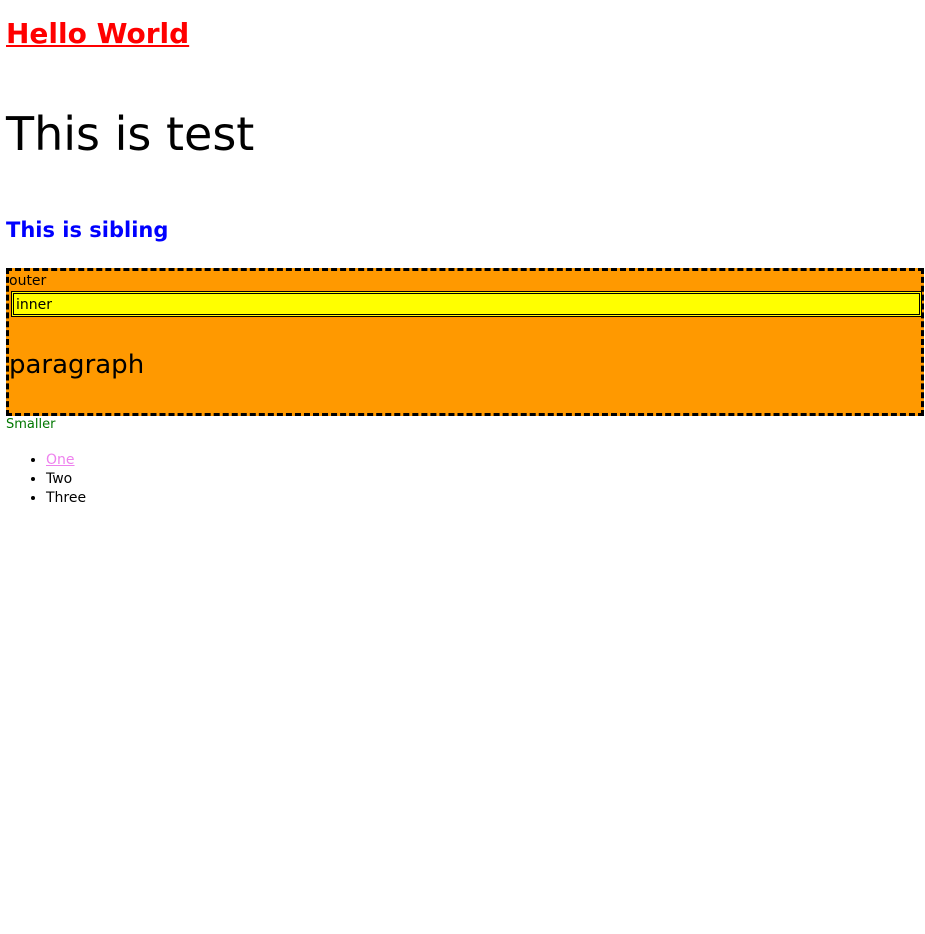 The image size is (925, 934). What do you see at coordinates (66, 498) in the screenshot?
I see `list-item: Three` at bounding box center [66, 498].